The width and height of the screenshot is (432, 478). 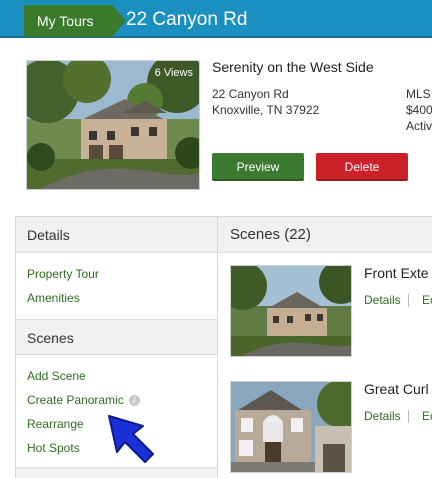 What do you see at coordinates (419, 110) in the screenshot?
I see `price-value: $400` at bounding box center [419, 110].